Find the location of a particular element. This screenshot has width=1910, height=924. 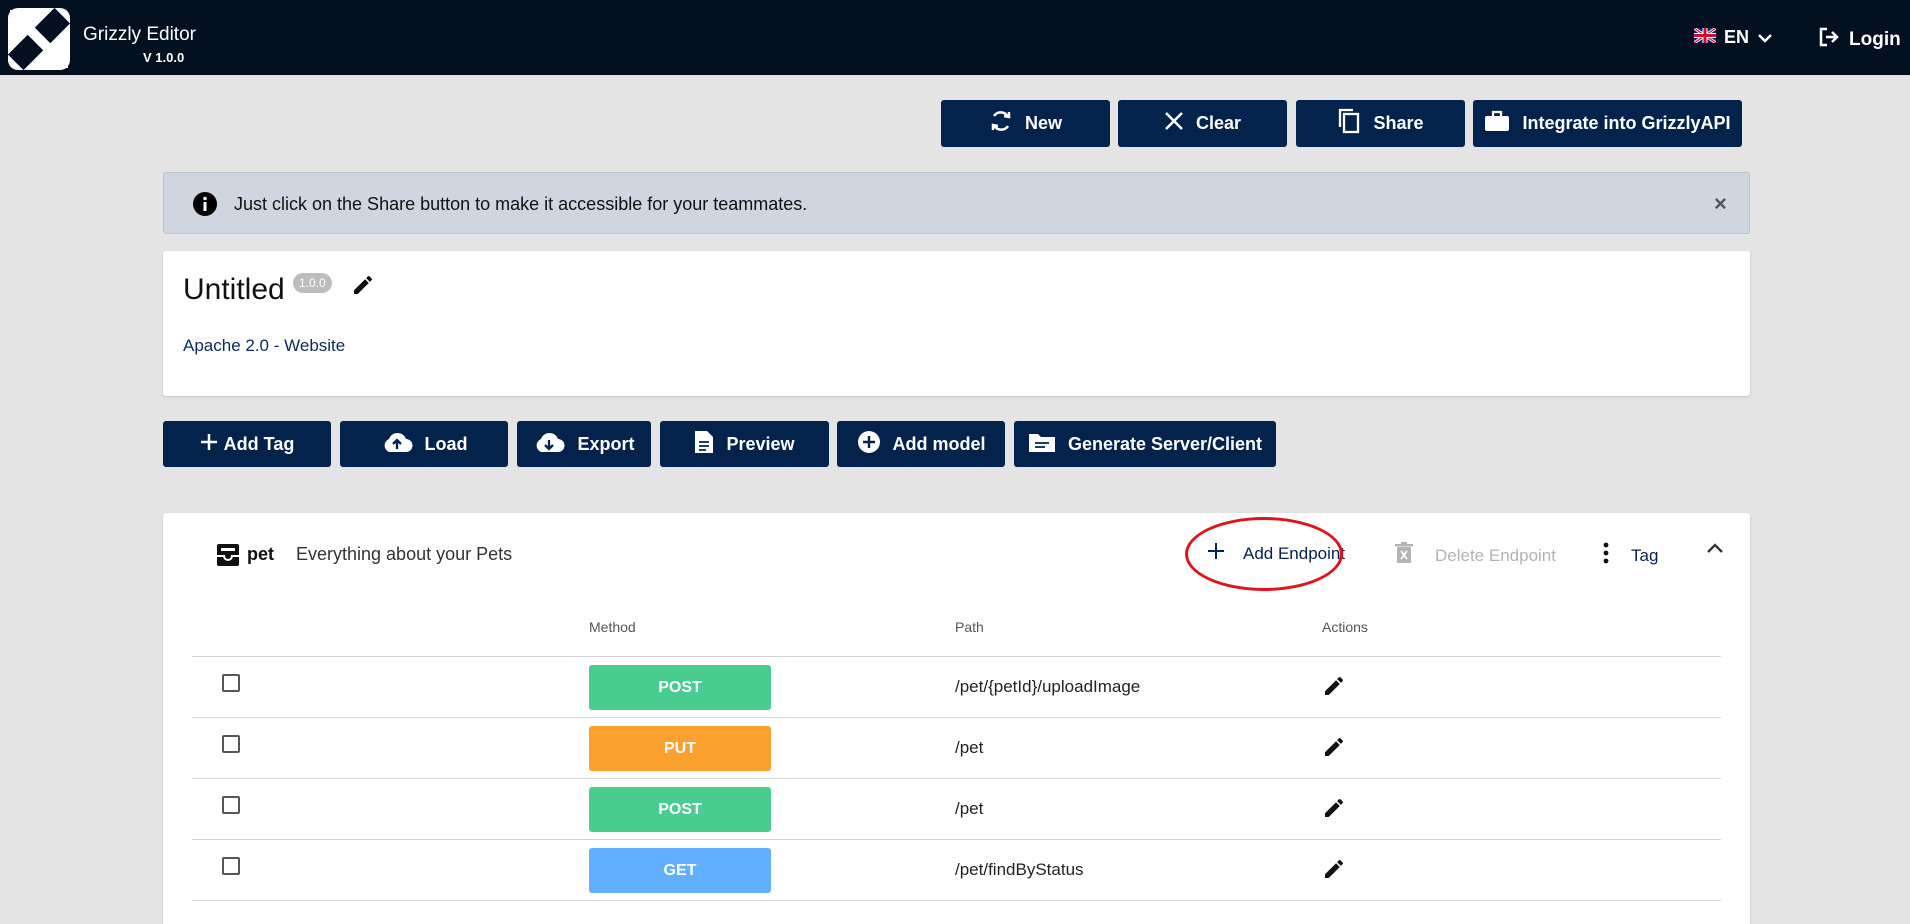

table-row: POST /pet is located at coordinates (956, 809).